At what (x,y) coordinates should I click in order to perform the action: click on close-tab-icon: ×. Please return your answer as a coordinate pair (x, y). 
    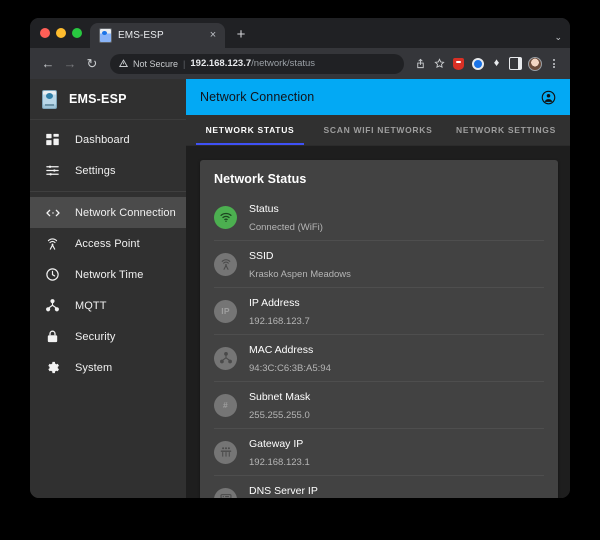
    Looking at the image, I should click on (213, 35).